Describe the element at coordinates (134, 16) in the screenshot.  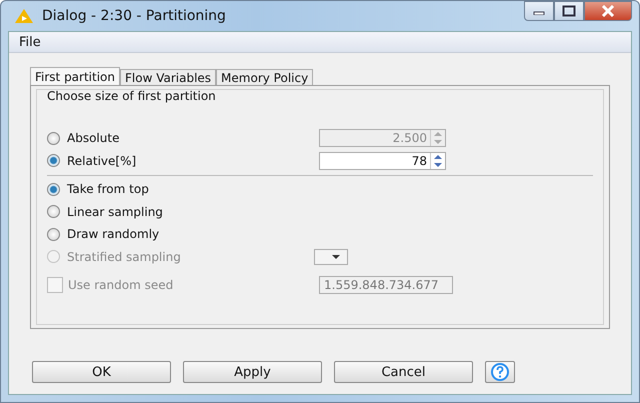
I see `window-title: Dialog - 2:30 - Partitioning` at that location.